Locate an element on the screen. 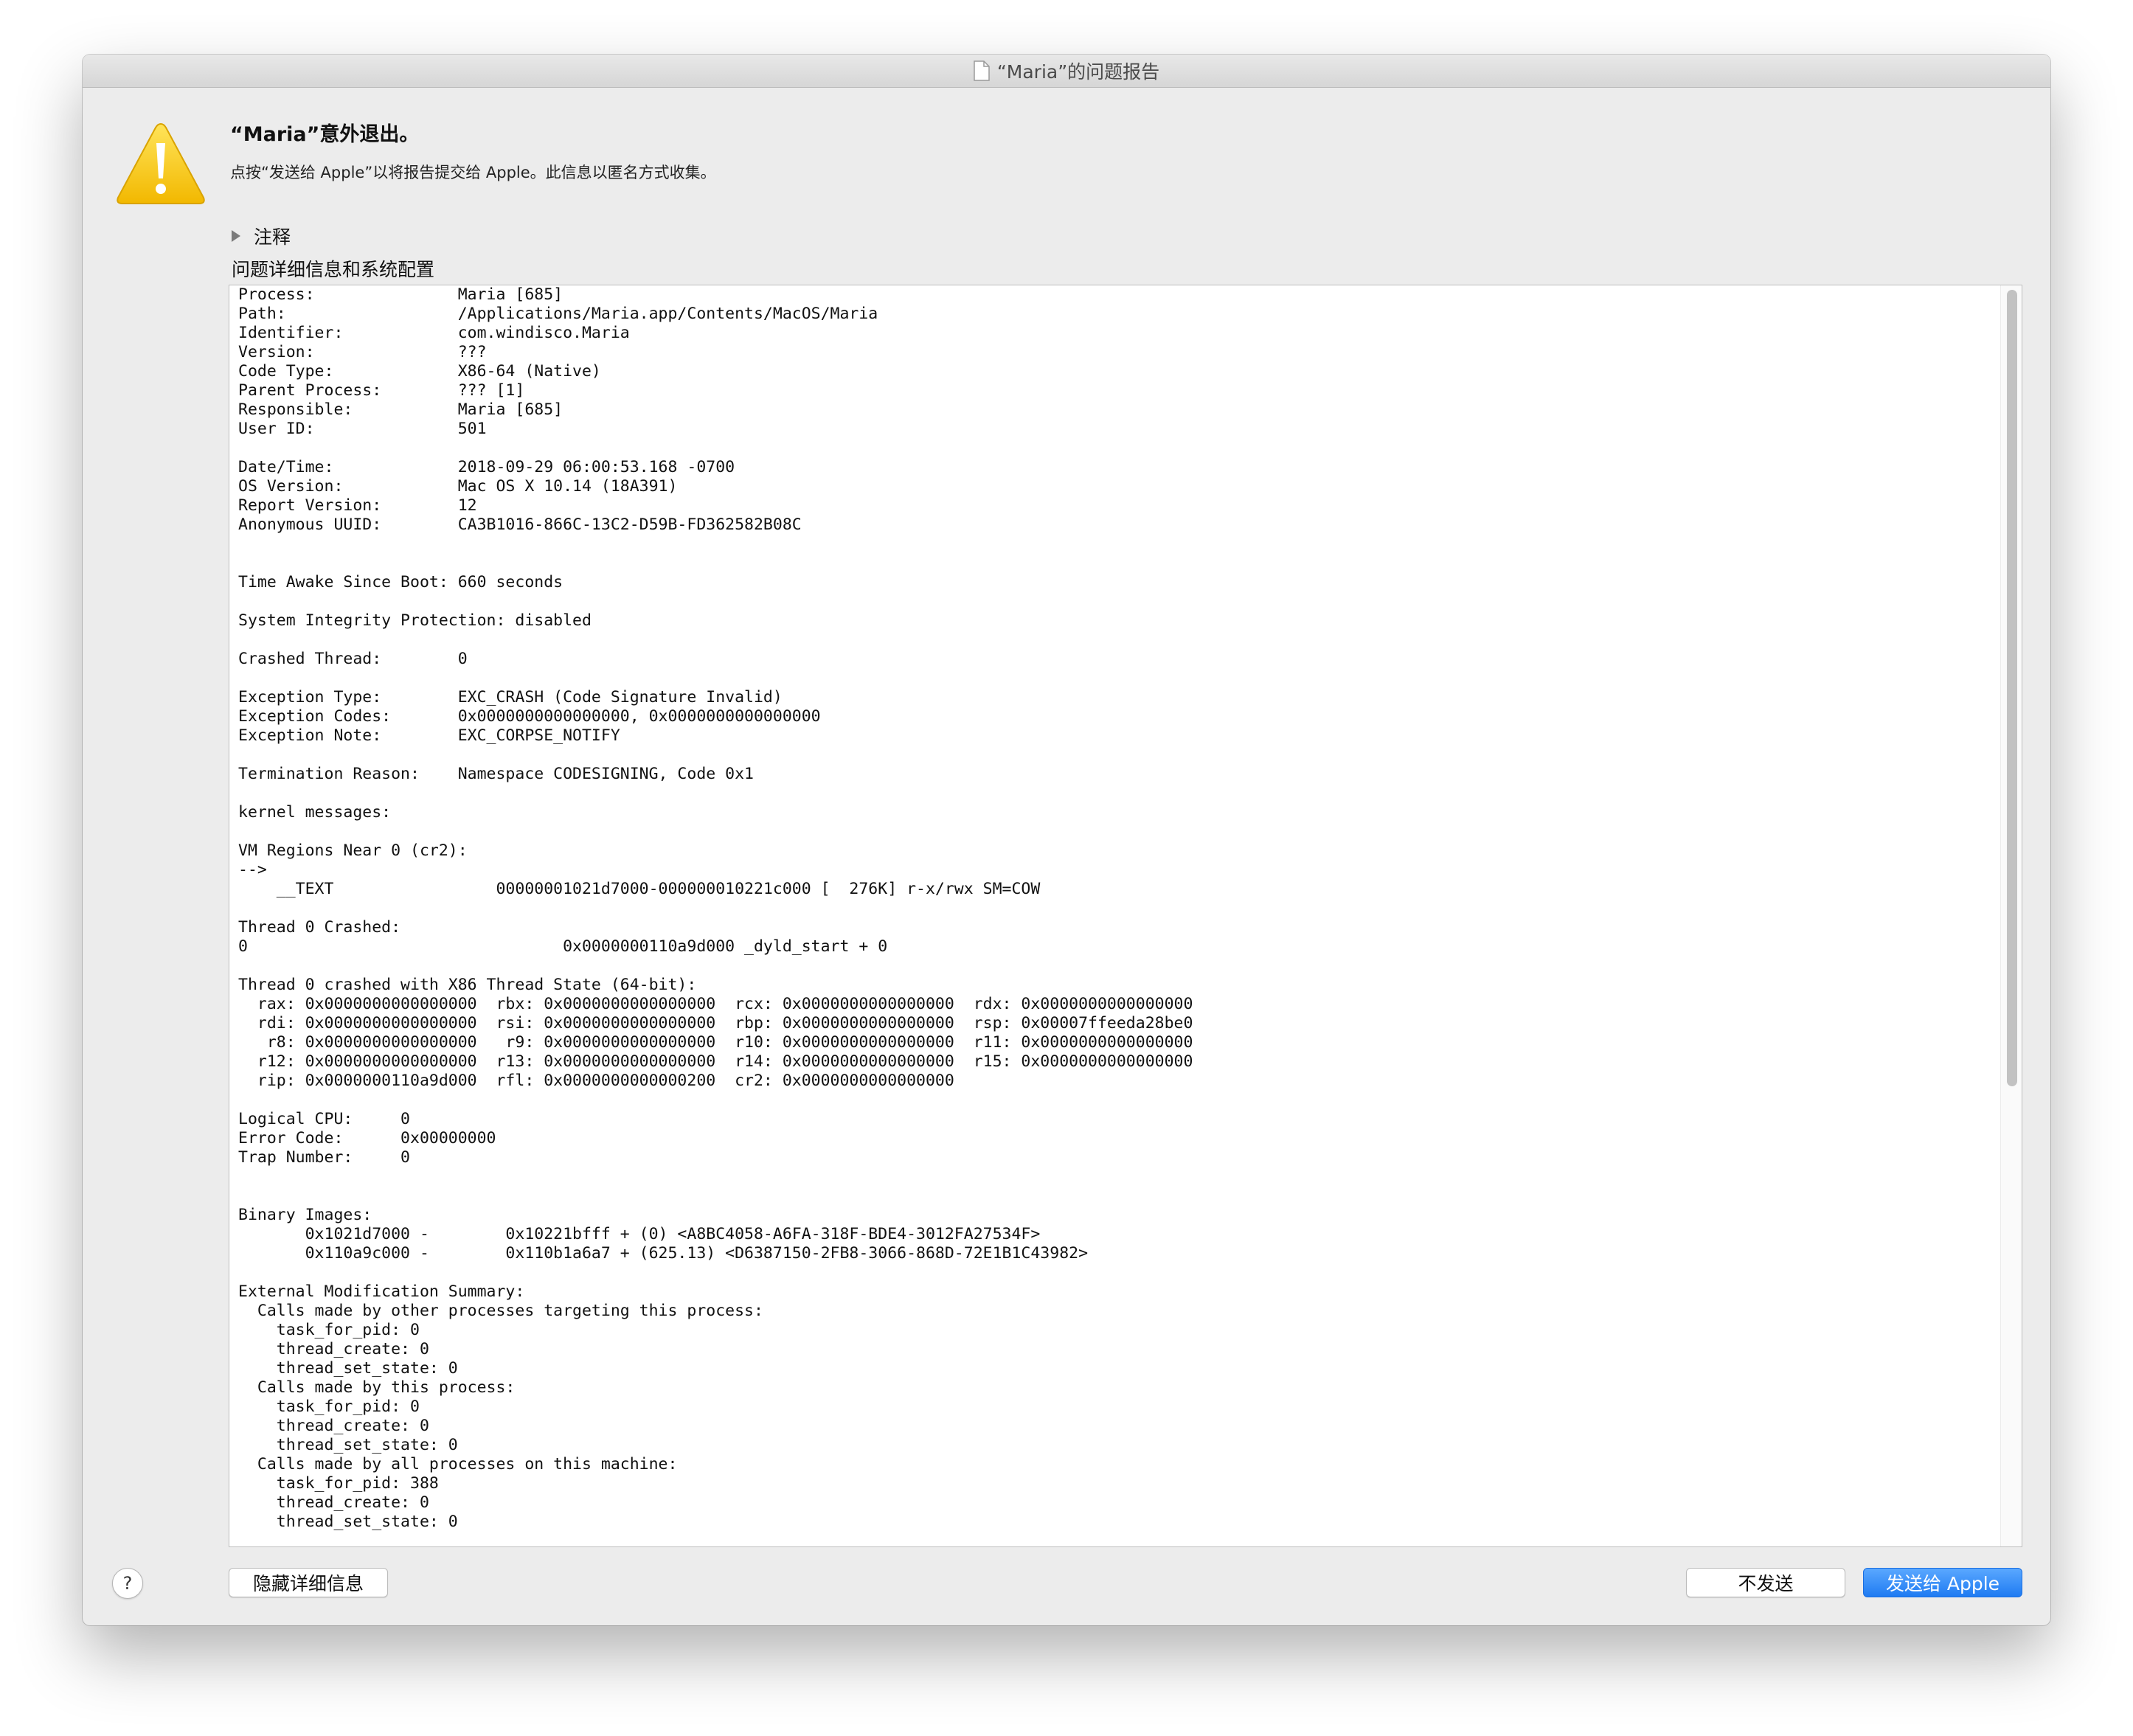 The image size is (2133, 1736). window-title: “Maria”的问题报告 is located at coordinates (1078, 72).